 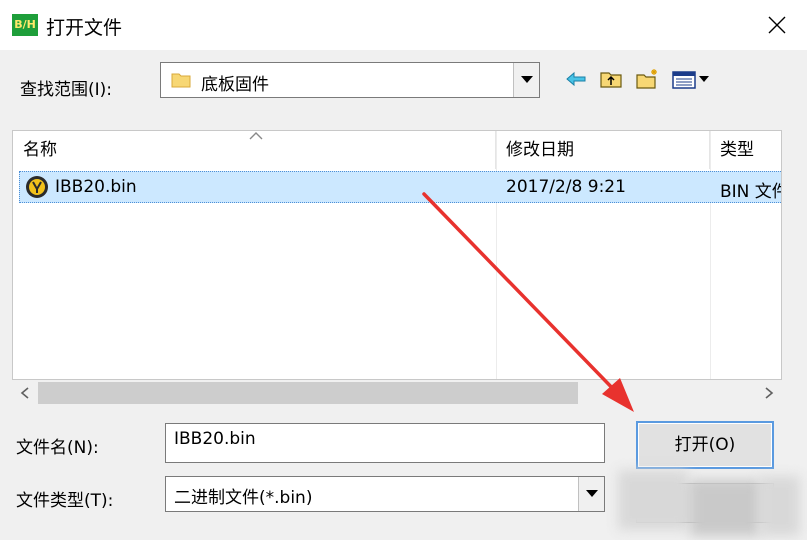 I want to click on up-folder-button, so click(x=611, y=79).